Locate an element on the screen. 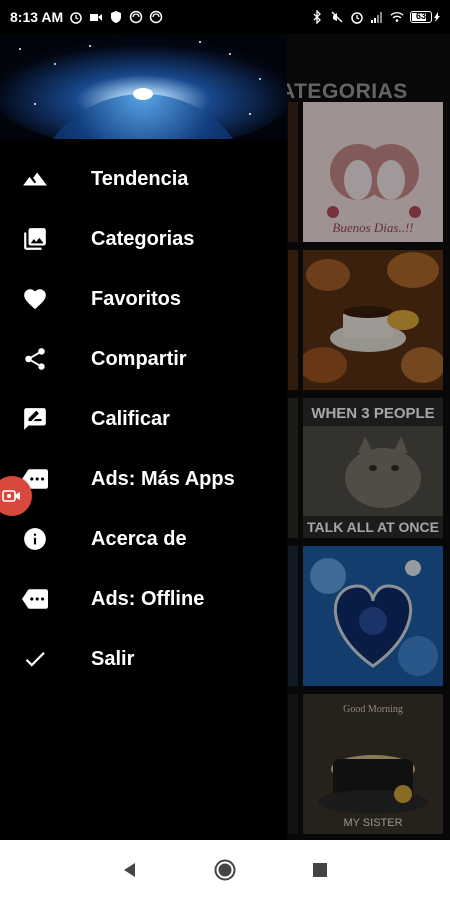  thumbnail-image: Good Morning MY SISTER is located at coordinates (373, 764).